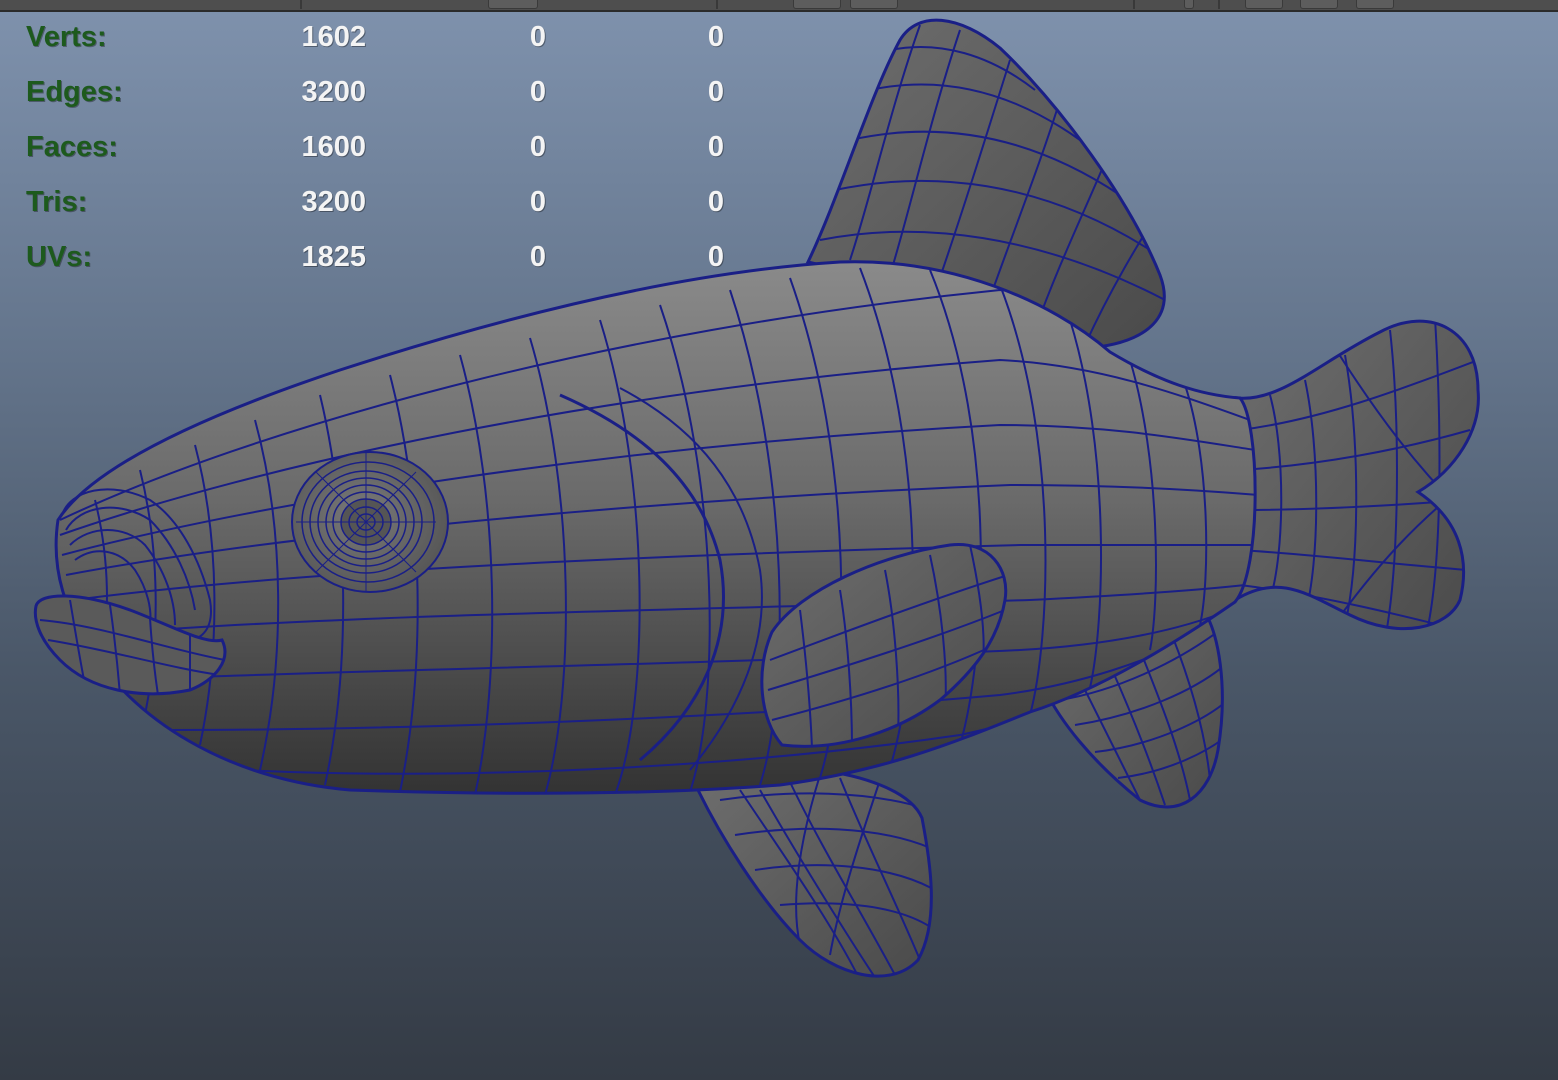  I want to click on hud-value-object: 1602, so click(333, 37).